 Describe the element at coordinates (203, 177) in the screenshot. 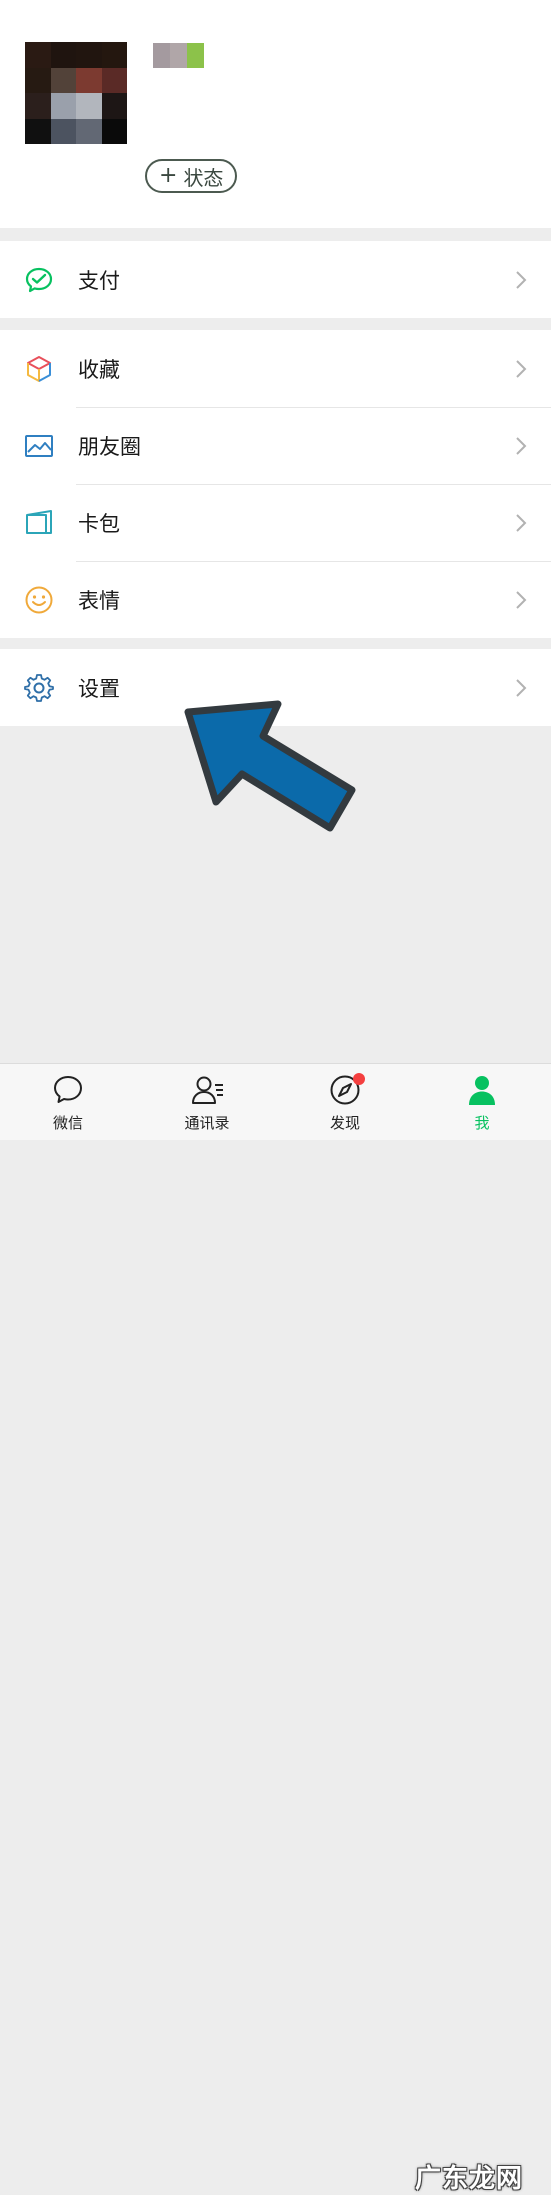

I see `status-label: 状态` at that location.